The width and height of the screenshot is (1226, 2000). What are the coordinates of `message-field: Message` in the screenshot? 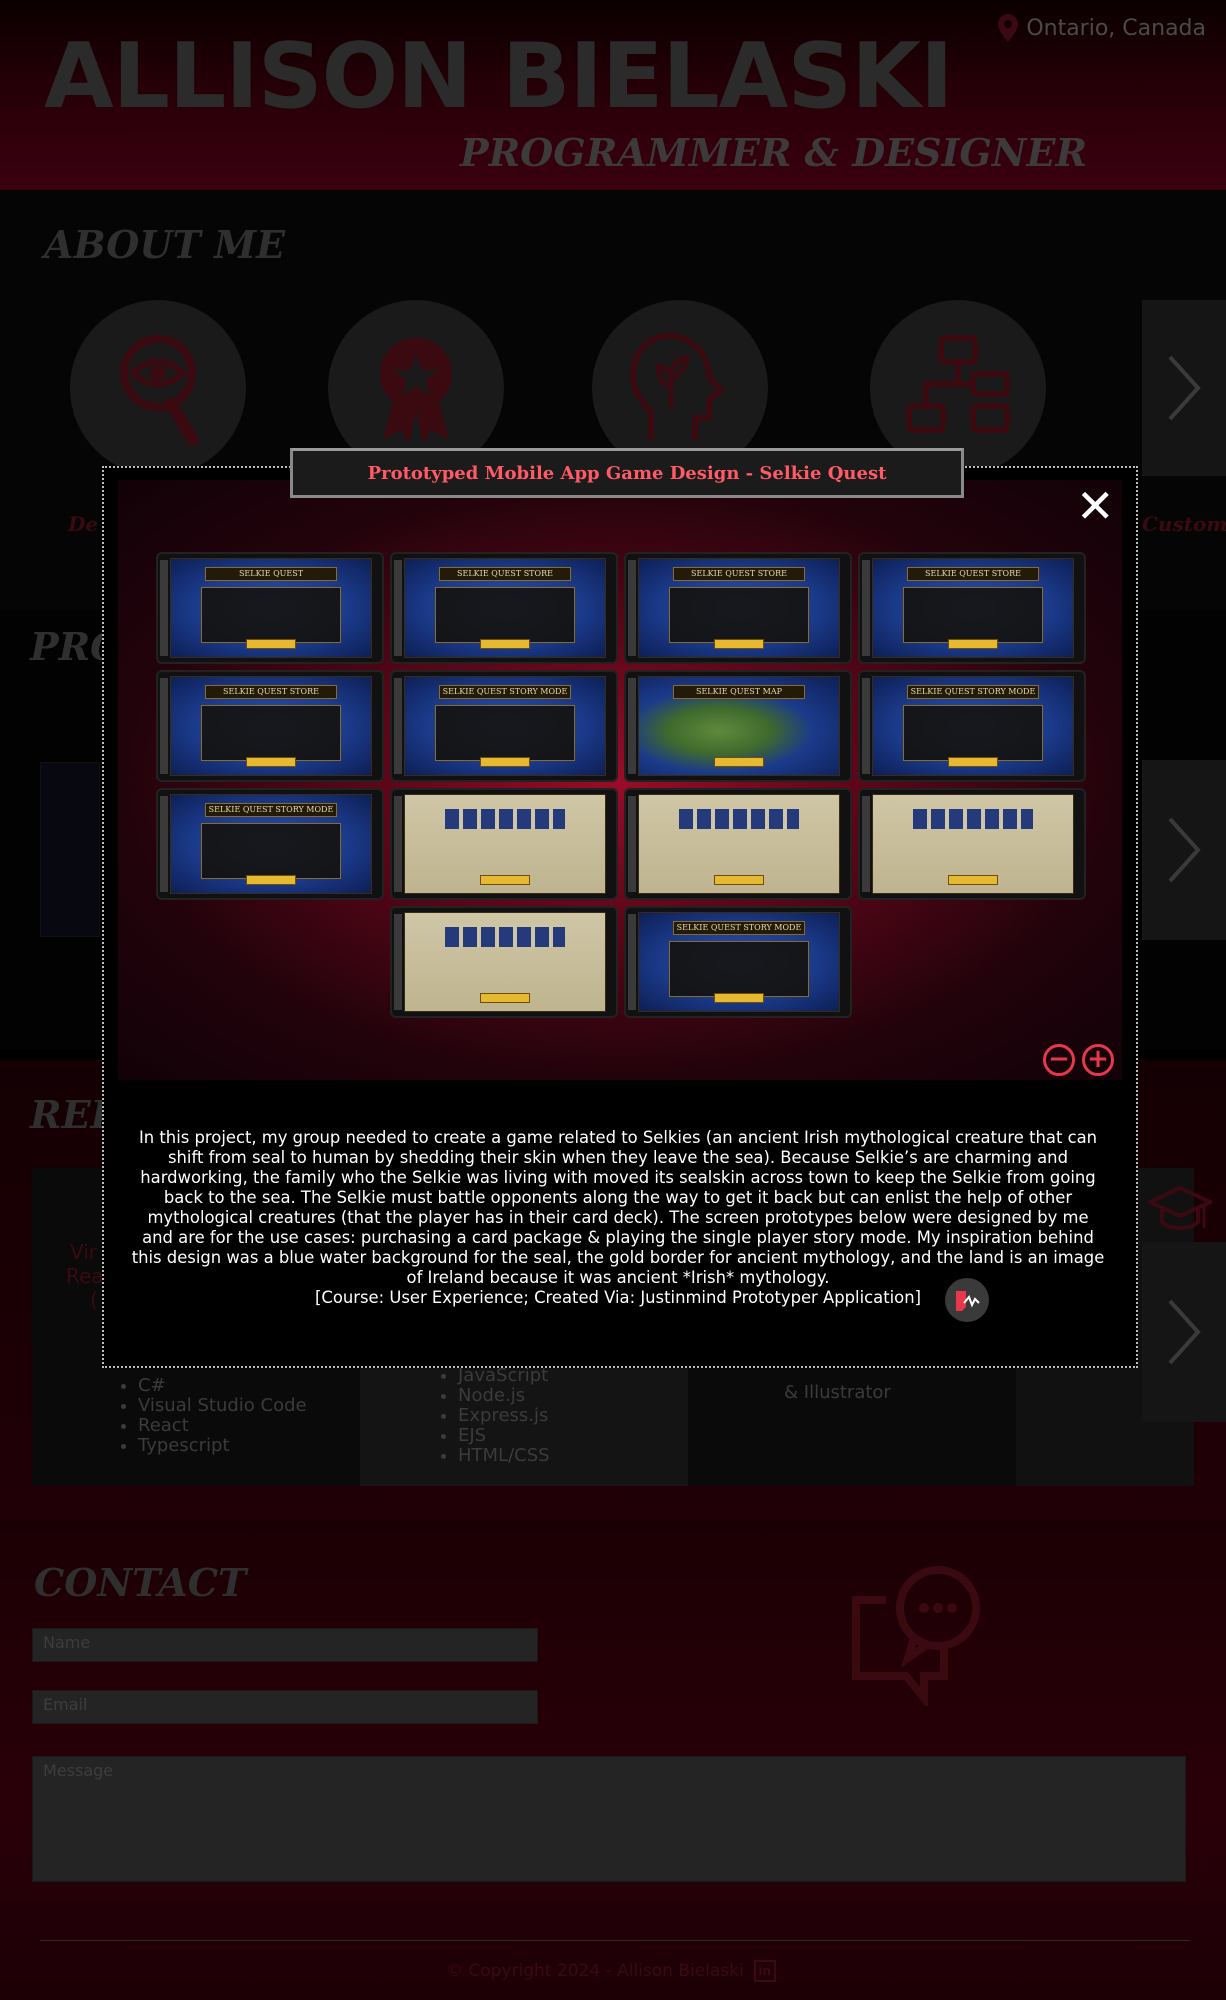 It's located at (609, 1819).